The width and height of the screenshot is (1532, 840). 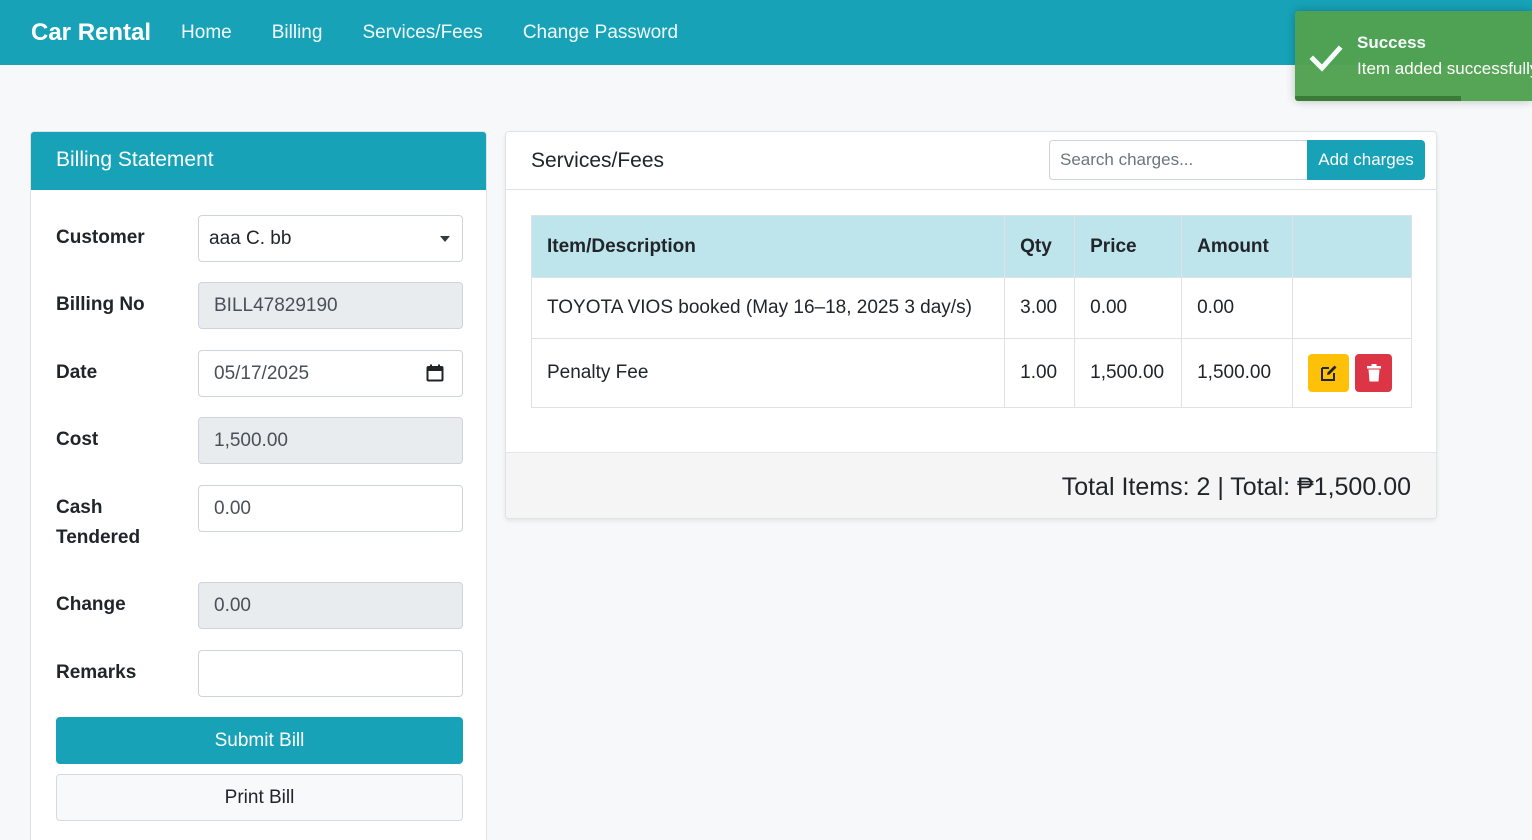 I want to click on cost-label: Cost, so click(x=77, y=439).